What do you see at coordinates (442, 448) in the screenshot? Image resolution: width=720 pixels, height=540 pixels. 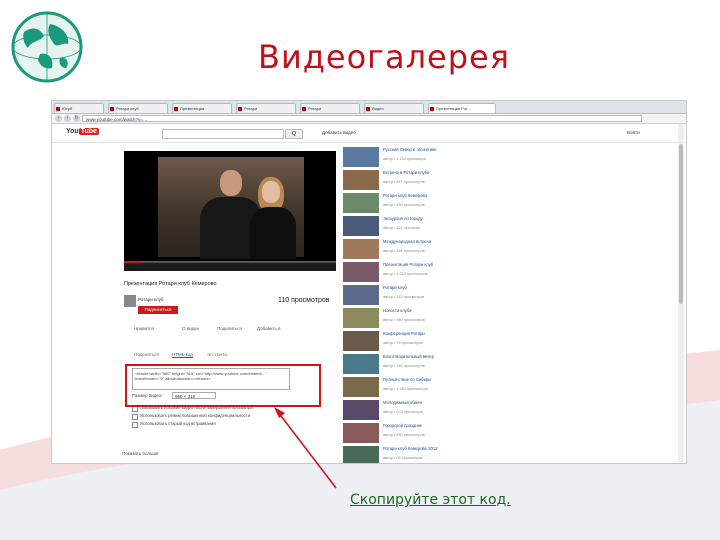 I see `related-video-title: Ротари клуб Кемерово 2012` at bounding box center [442, 448].